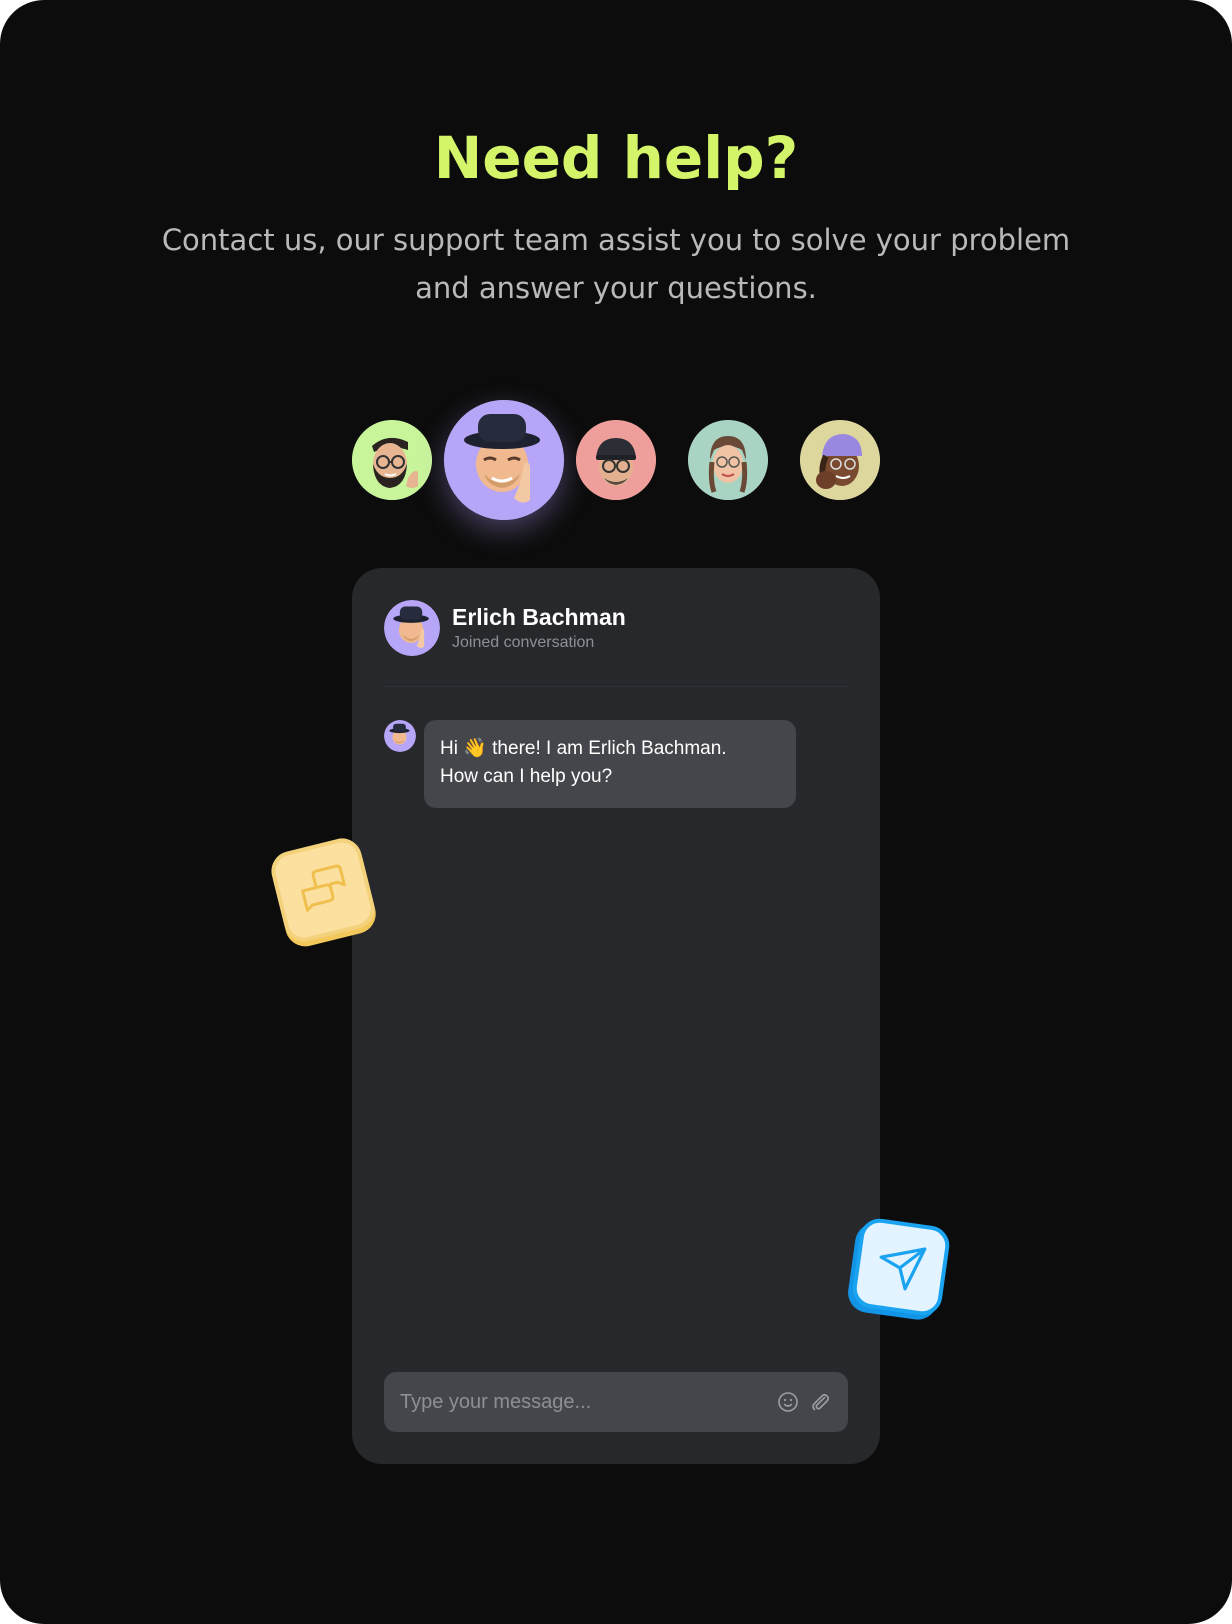  What do you see at coordinates (616, 288) in the screenshot?
I see `subtitle-line: and answer your questions.` at bounding box center [616, 288].